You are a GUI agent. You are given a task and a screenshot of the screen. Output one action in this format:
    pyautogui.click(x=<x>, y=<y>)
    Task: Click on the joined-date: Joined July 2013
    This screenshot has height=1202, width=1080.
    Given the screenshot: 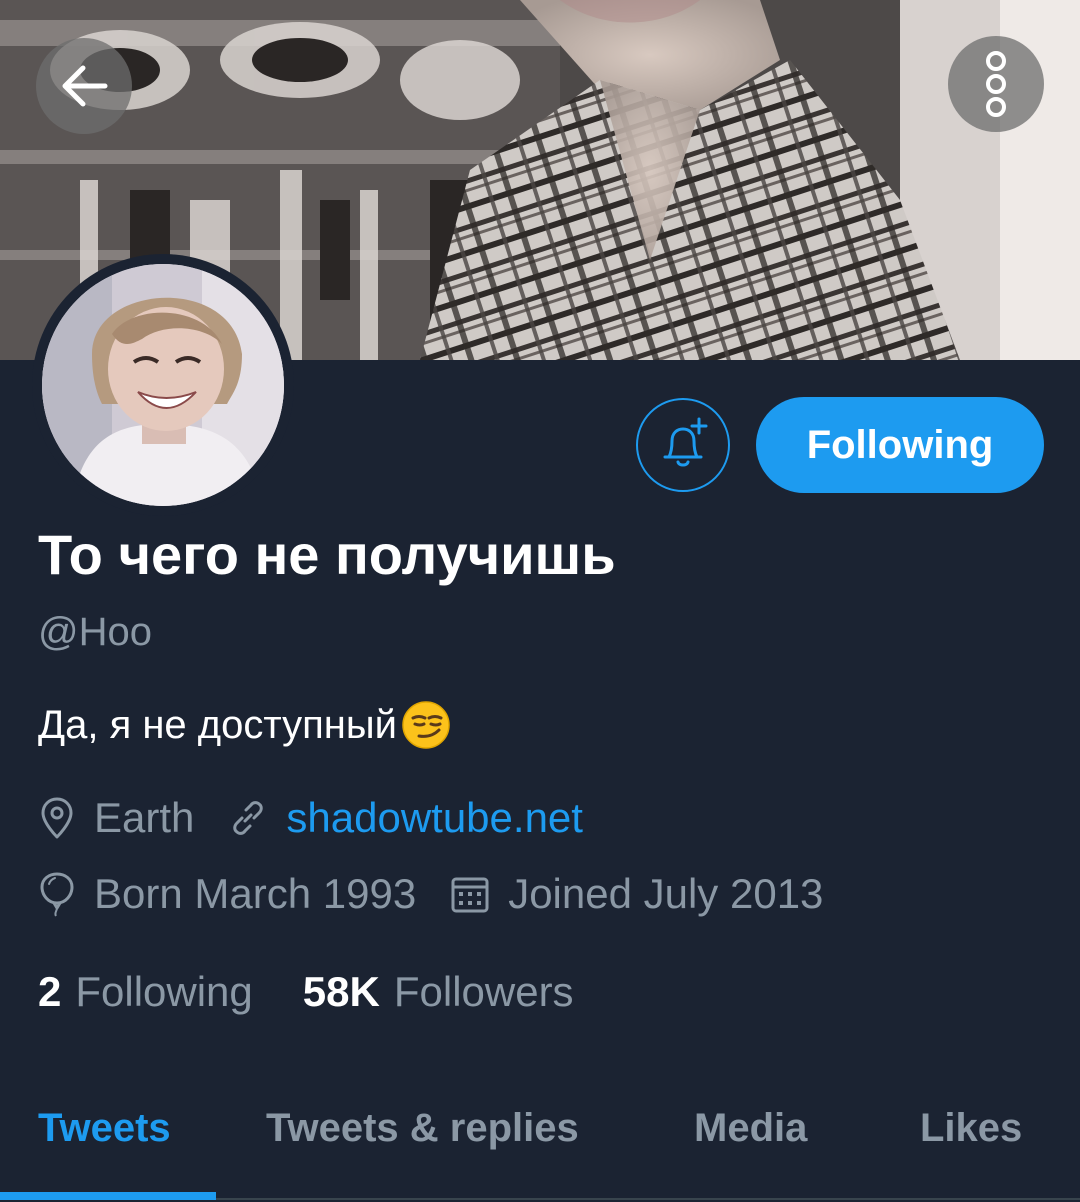 What is the action you would take?
    pyautogui.click(x=636, y=894)
    